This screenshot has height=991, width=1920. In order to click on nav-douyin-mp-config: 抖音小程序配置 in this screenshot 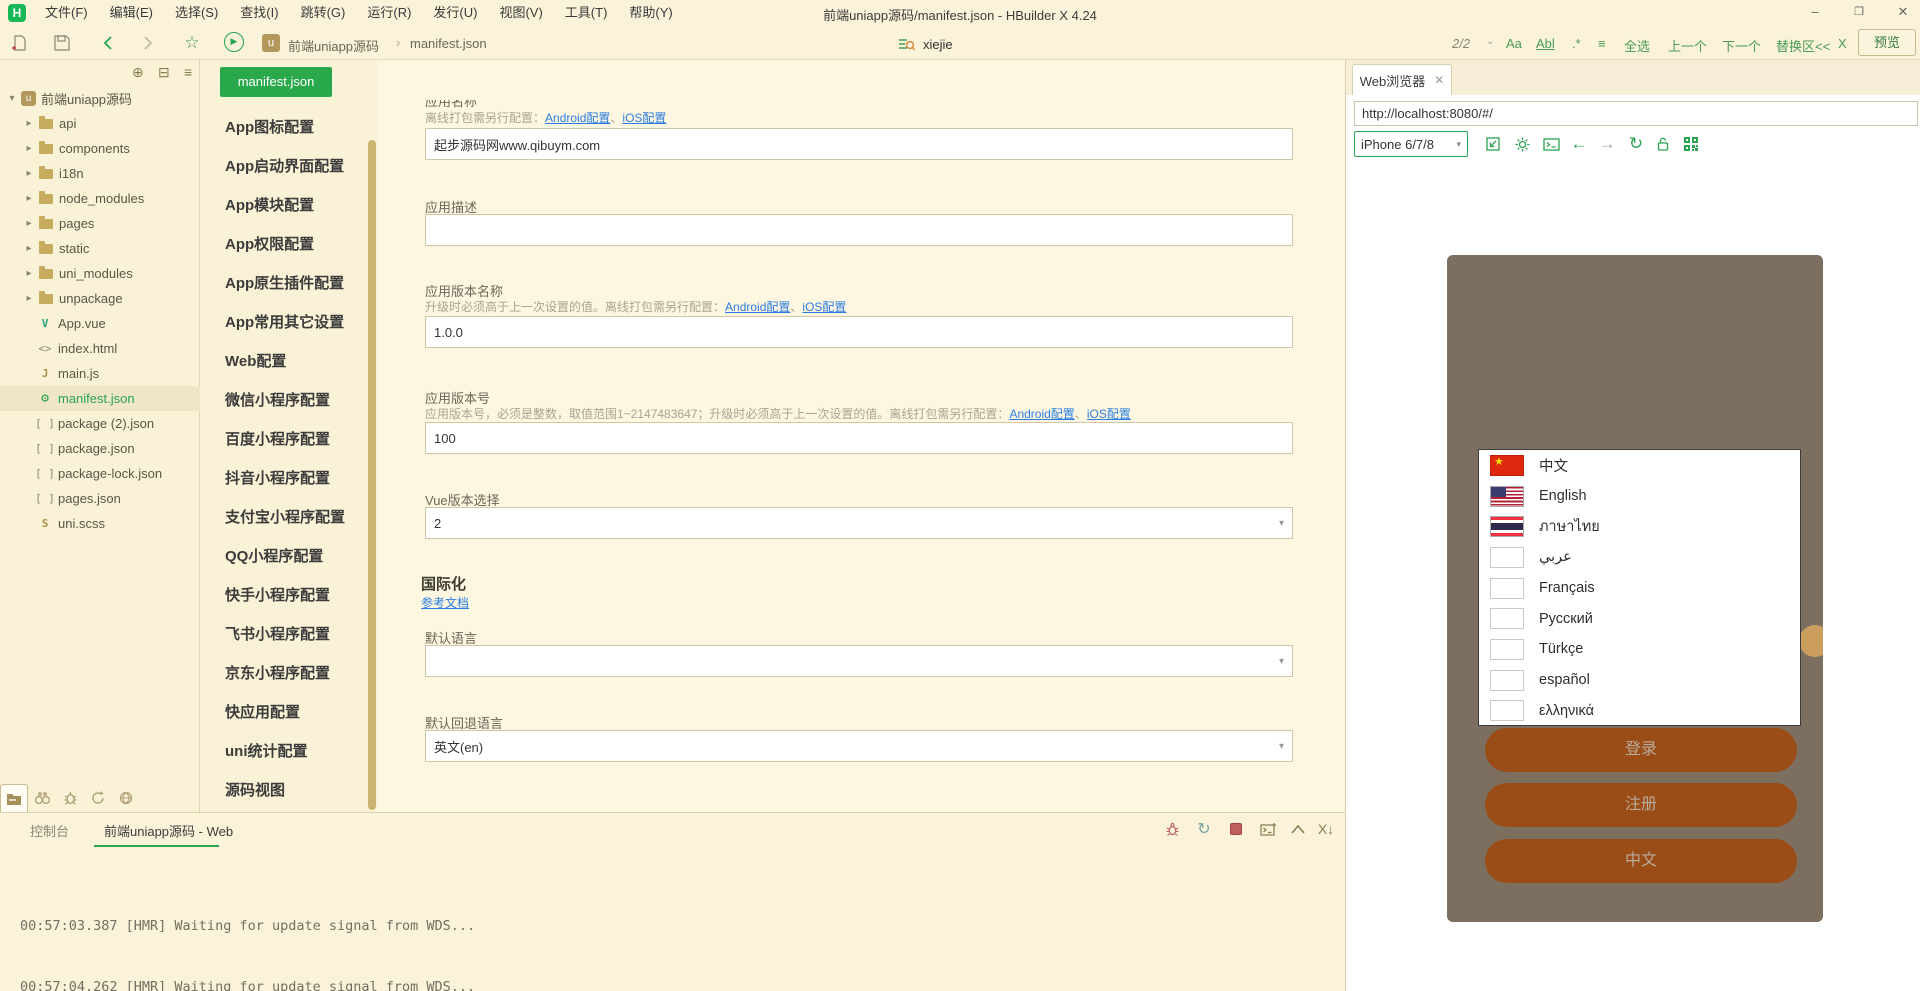, I will do `click(288, 478)`.